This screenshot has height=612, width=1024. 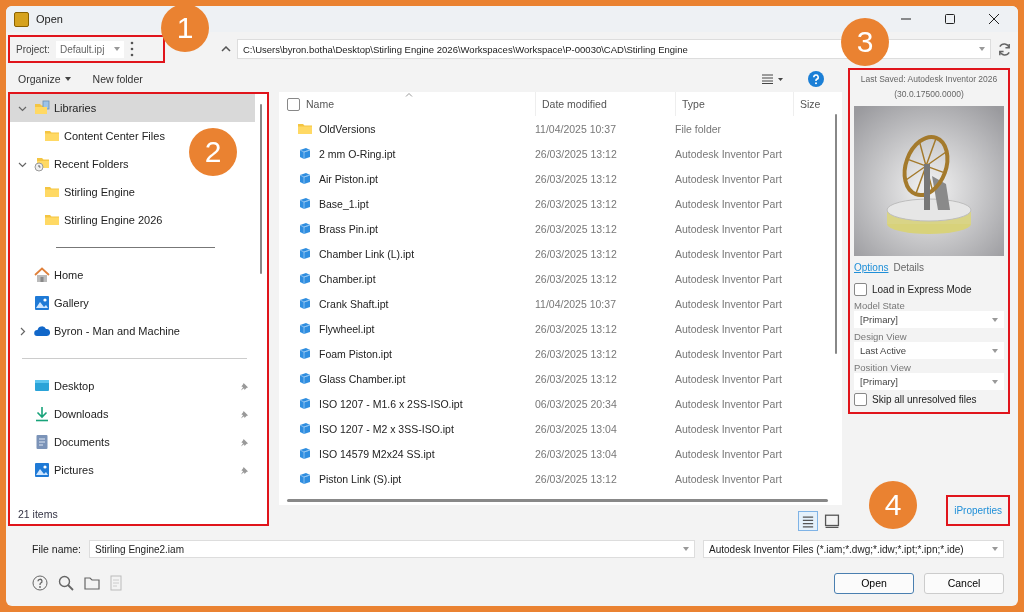 What do you see at coordinates (576, 453) in the screenshot?
I see `table-cell-text: 26/03/2025 13:04` at bounding box center [576, 453].